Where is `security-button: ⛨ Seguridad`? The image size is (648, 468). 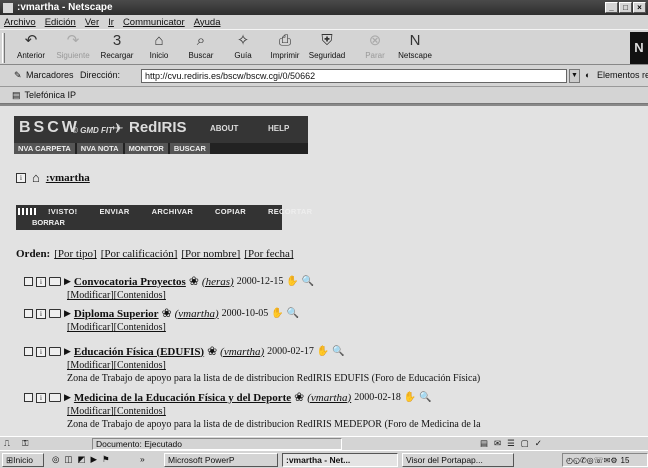 security-button: ⛨ Seguridad is located at coordinates (327, 46).